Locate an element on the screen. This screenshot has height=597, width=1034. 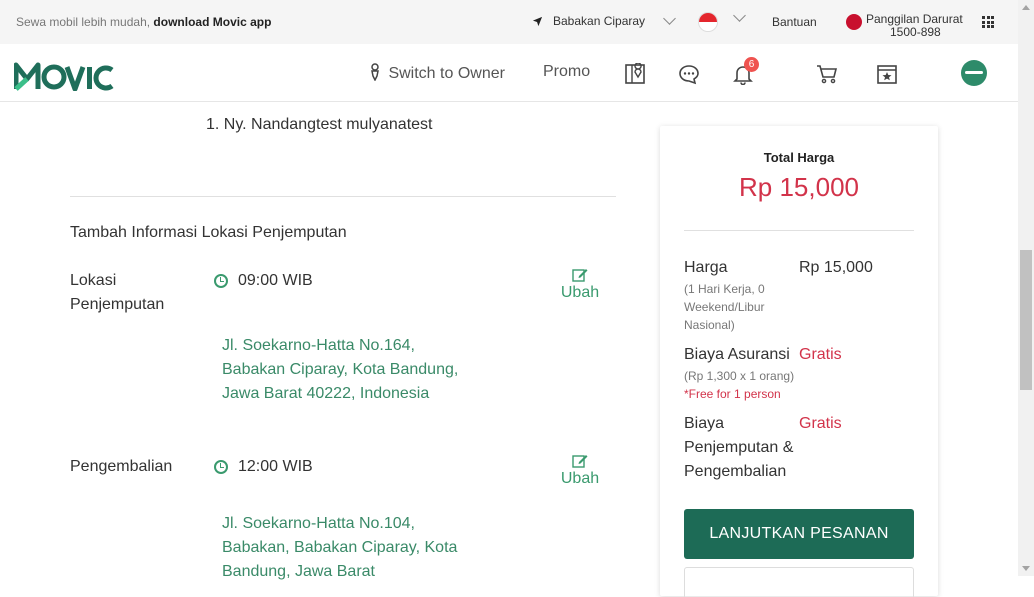
section-divider is located at coordinates (343, 196).